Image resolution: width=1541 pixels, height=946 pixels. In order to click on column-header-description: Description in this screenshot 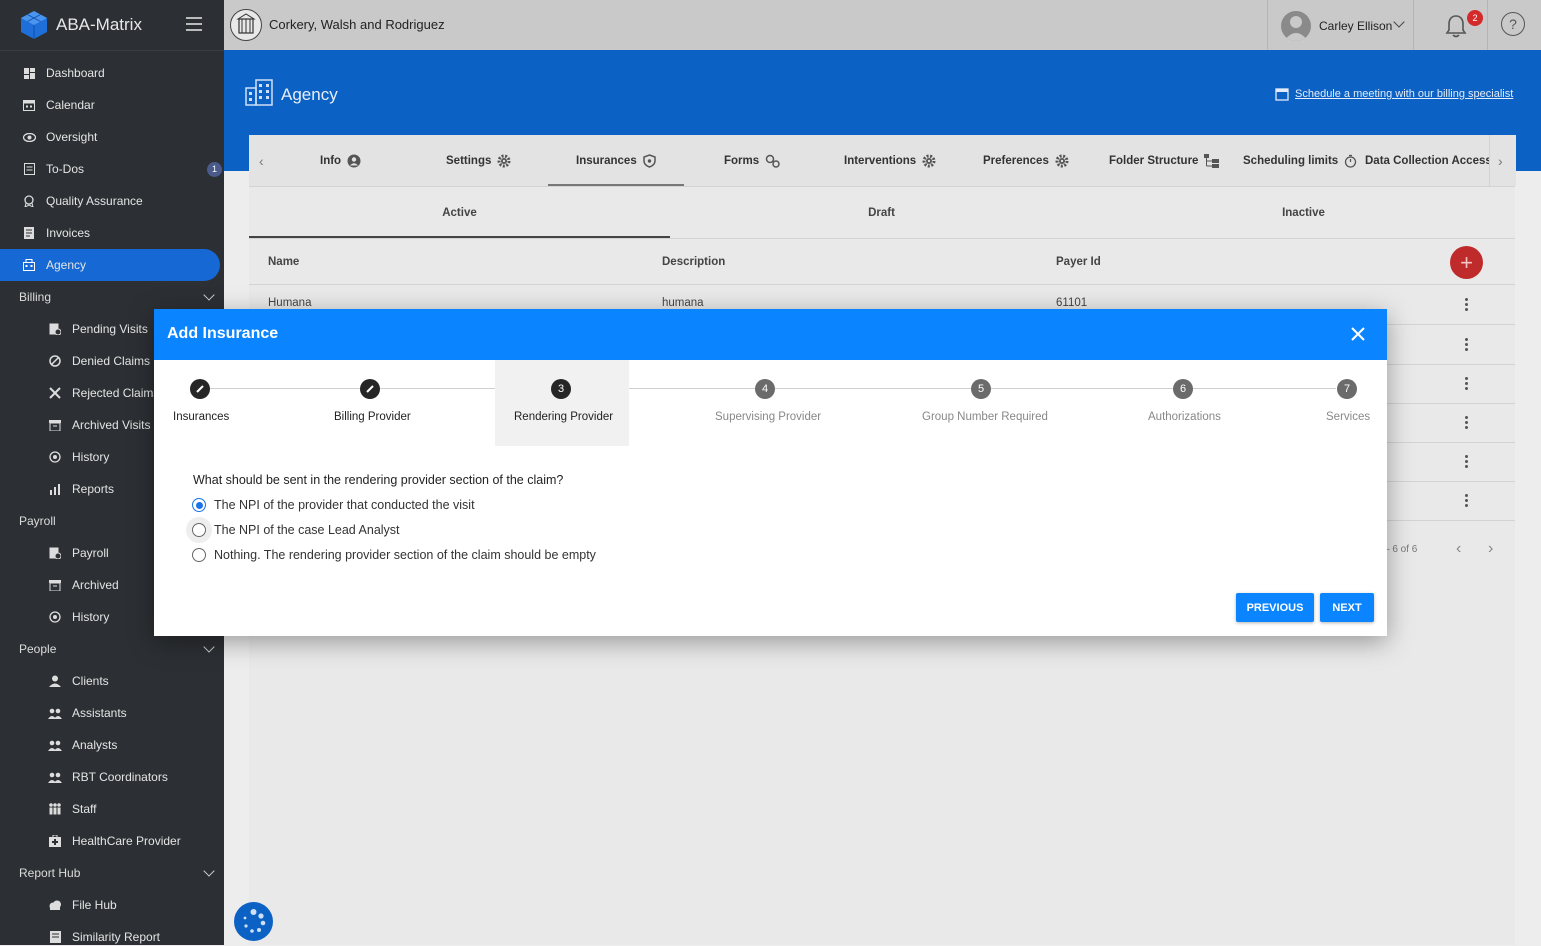, I will do `click(693, 262)`.